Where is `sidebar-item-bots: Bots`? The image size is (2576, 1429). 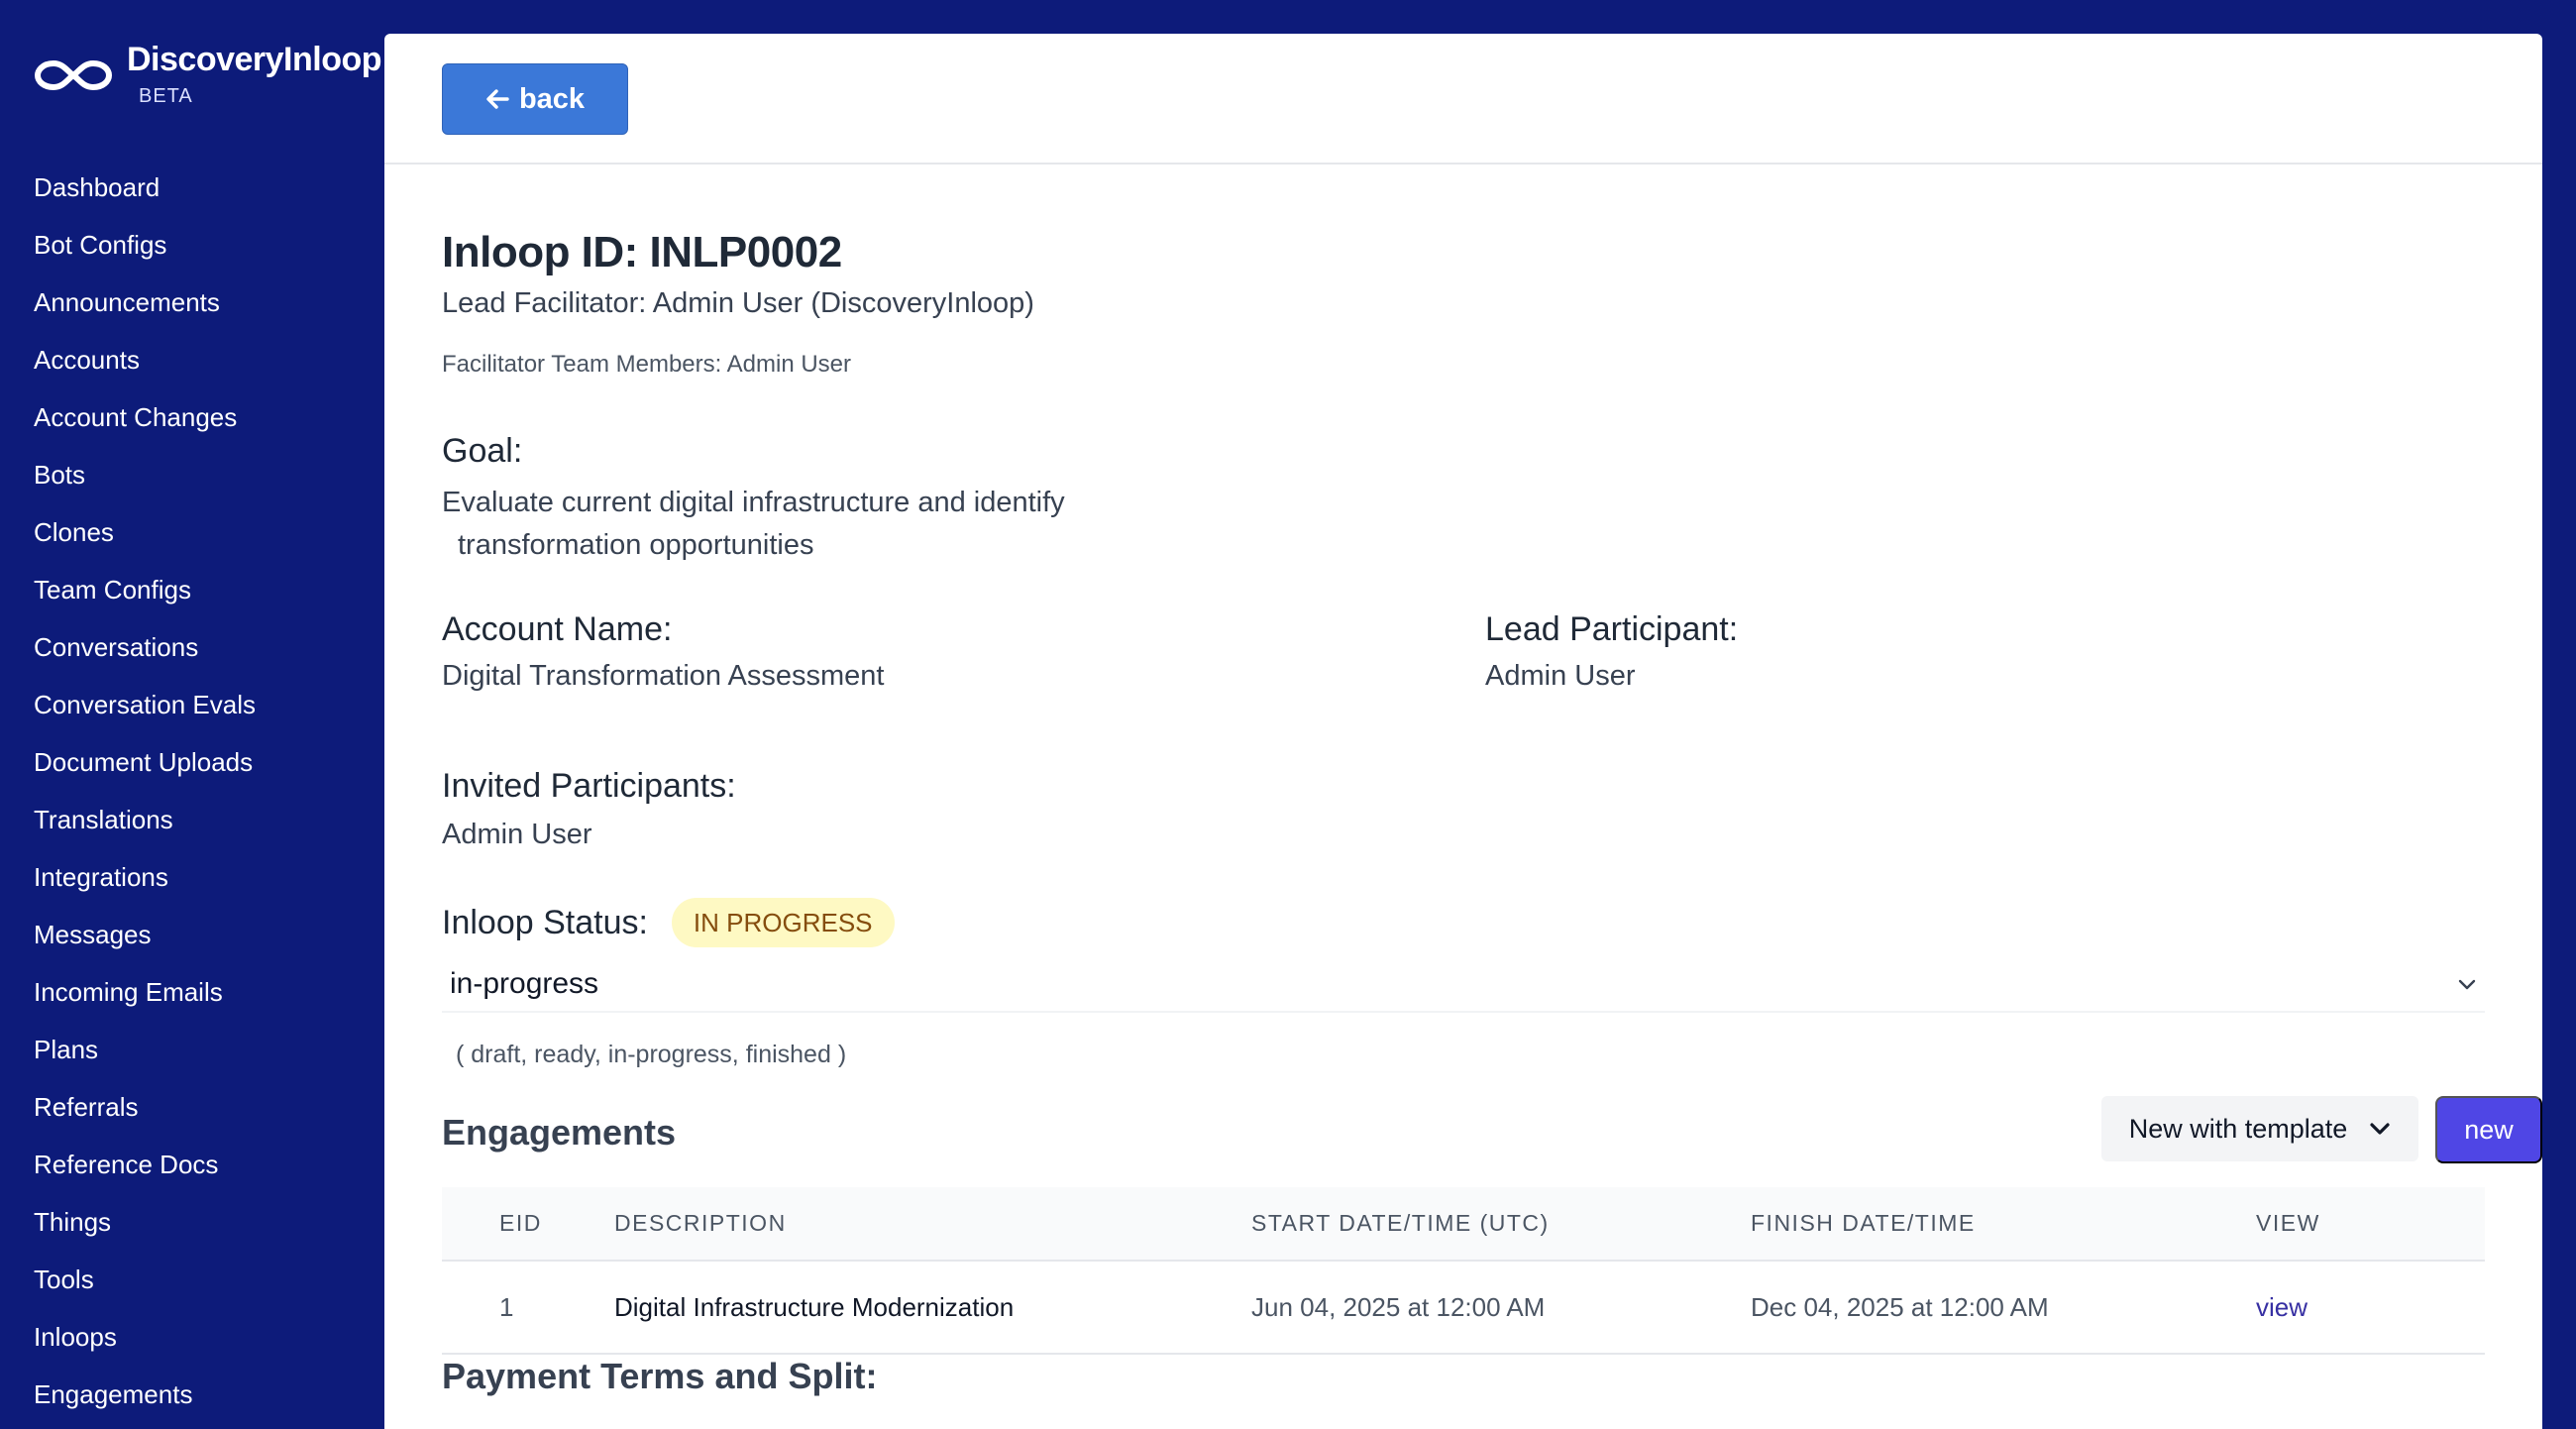
sidebar-item-bots: Bots is located at coordinates (145, 474).